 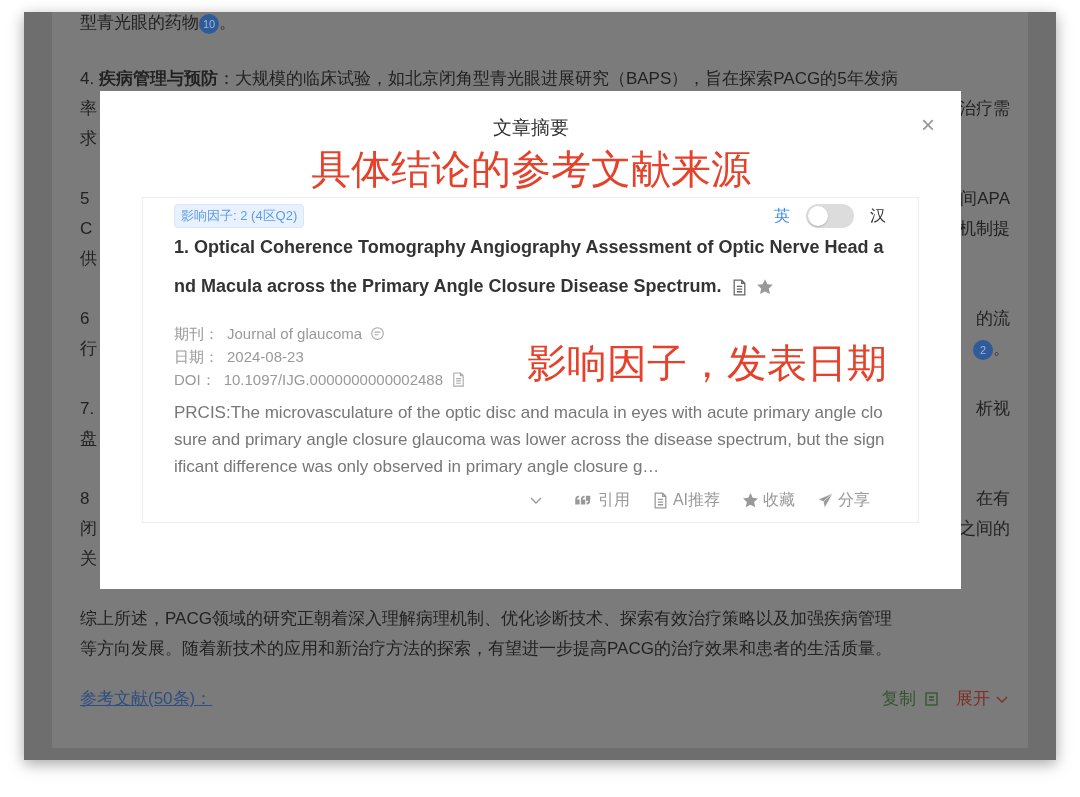 I want to click on text-fragment: 闭, so click(x=88, y=528).